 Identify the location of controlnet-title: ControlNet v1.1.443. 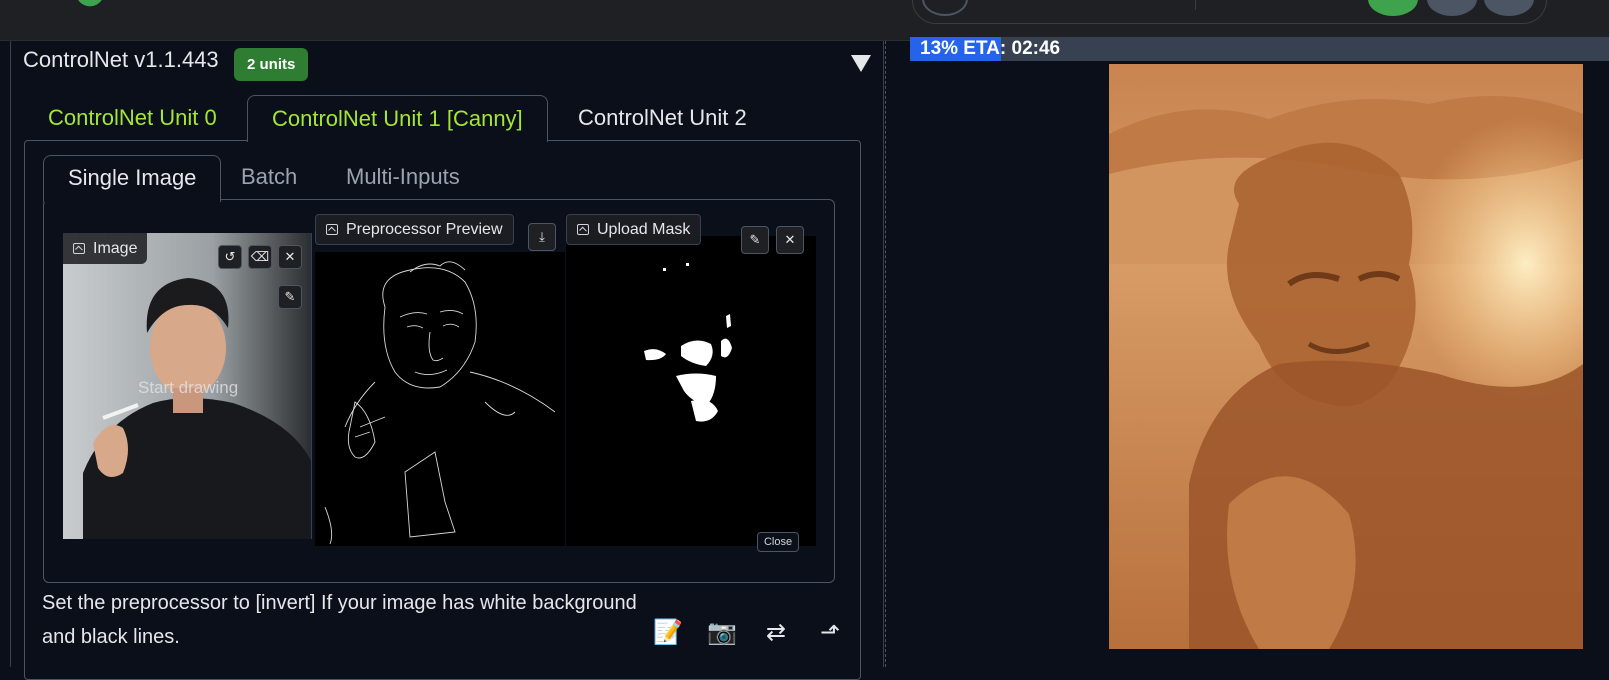
(121, 60).